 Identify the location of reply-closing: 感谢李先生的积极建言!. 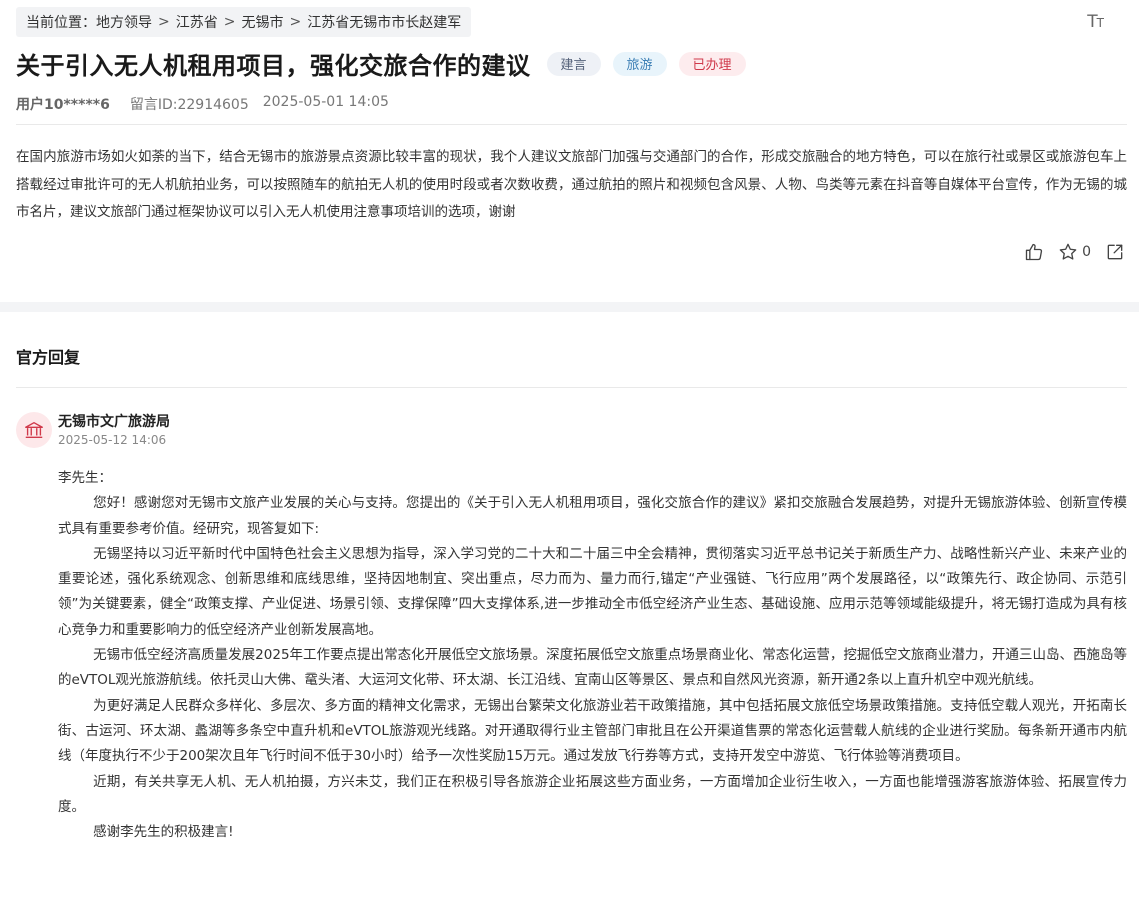
(163, 832).